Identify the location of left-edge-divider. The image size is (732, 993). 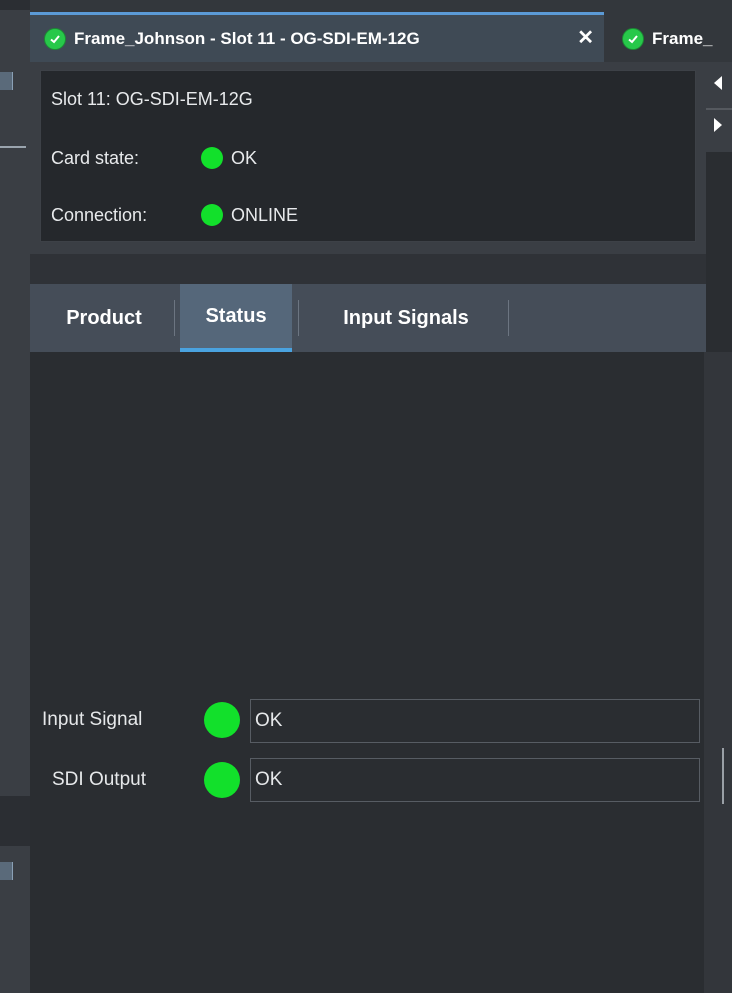
(13, 147).